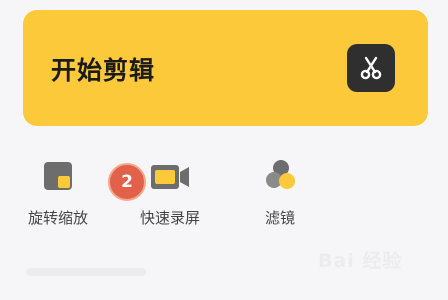  I want to click on filter-icon, so click(280, 174).